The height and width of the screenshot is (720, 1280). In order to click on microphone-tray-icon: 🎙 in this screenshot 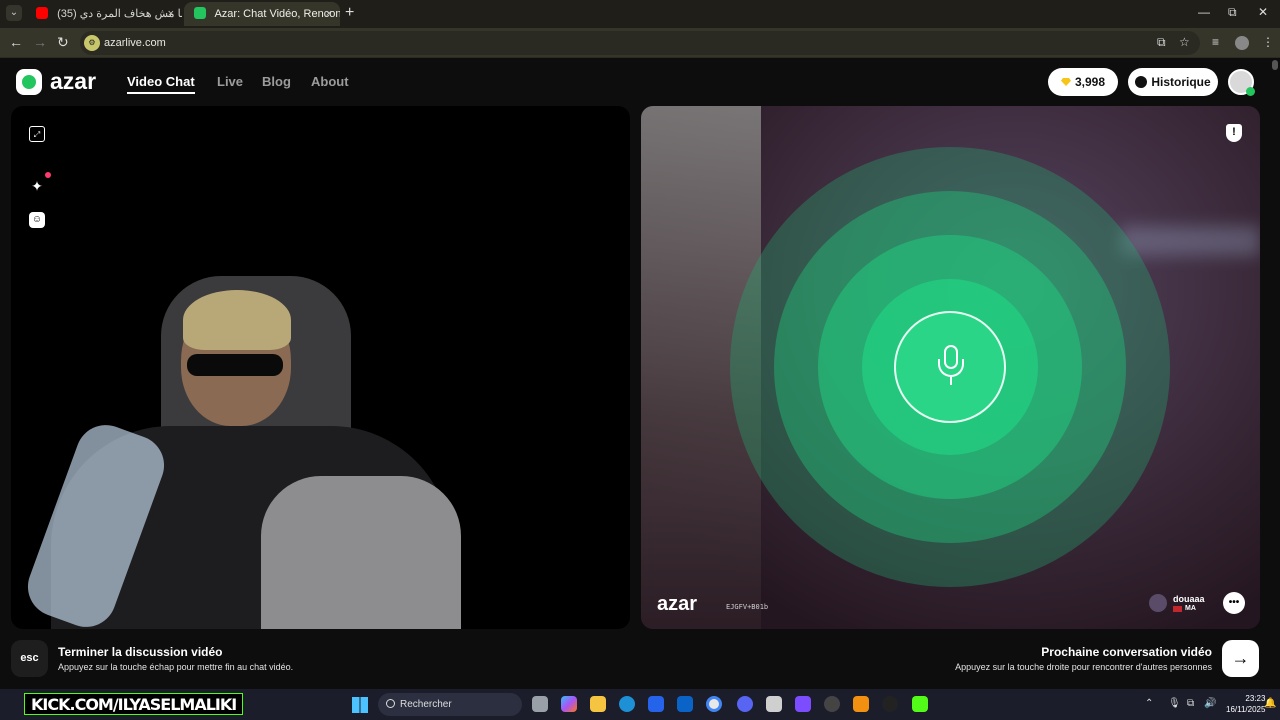, I will do `click(1174, 703)`.